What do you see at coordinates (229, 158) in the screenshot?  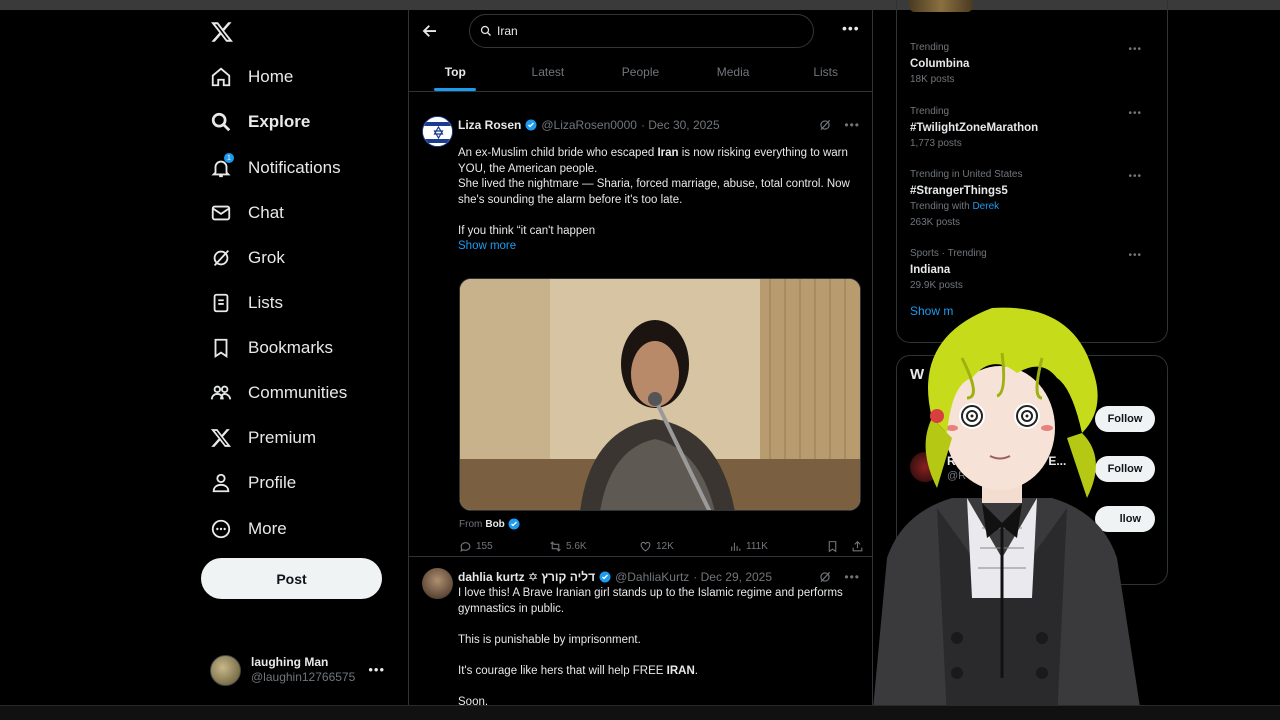 I see `notification-badge: 1` at bounding box center [229, 158].